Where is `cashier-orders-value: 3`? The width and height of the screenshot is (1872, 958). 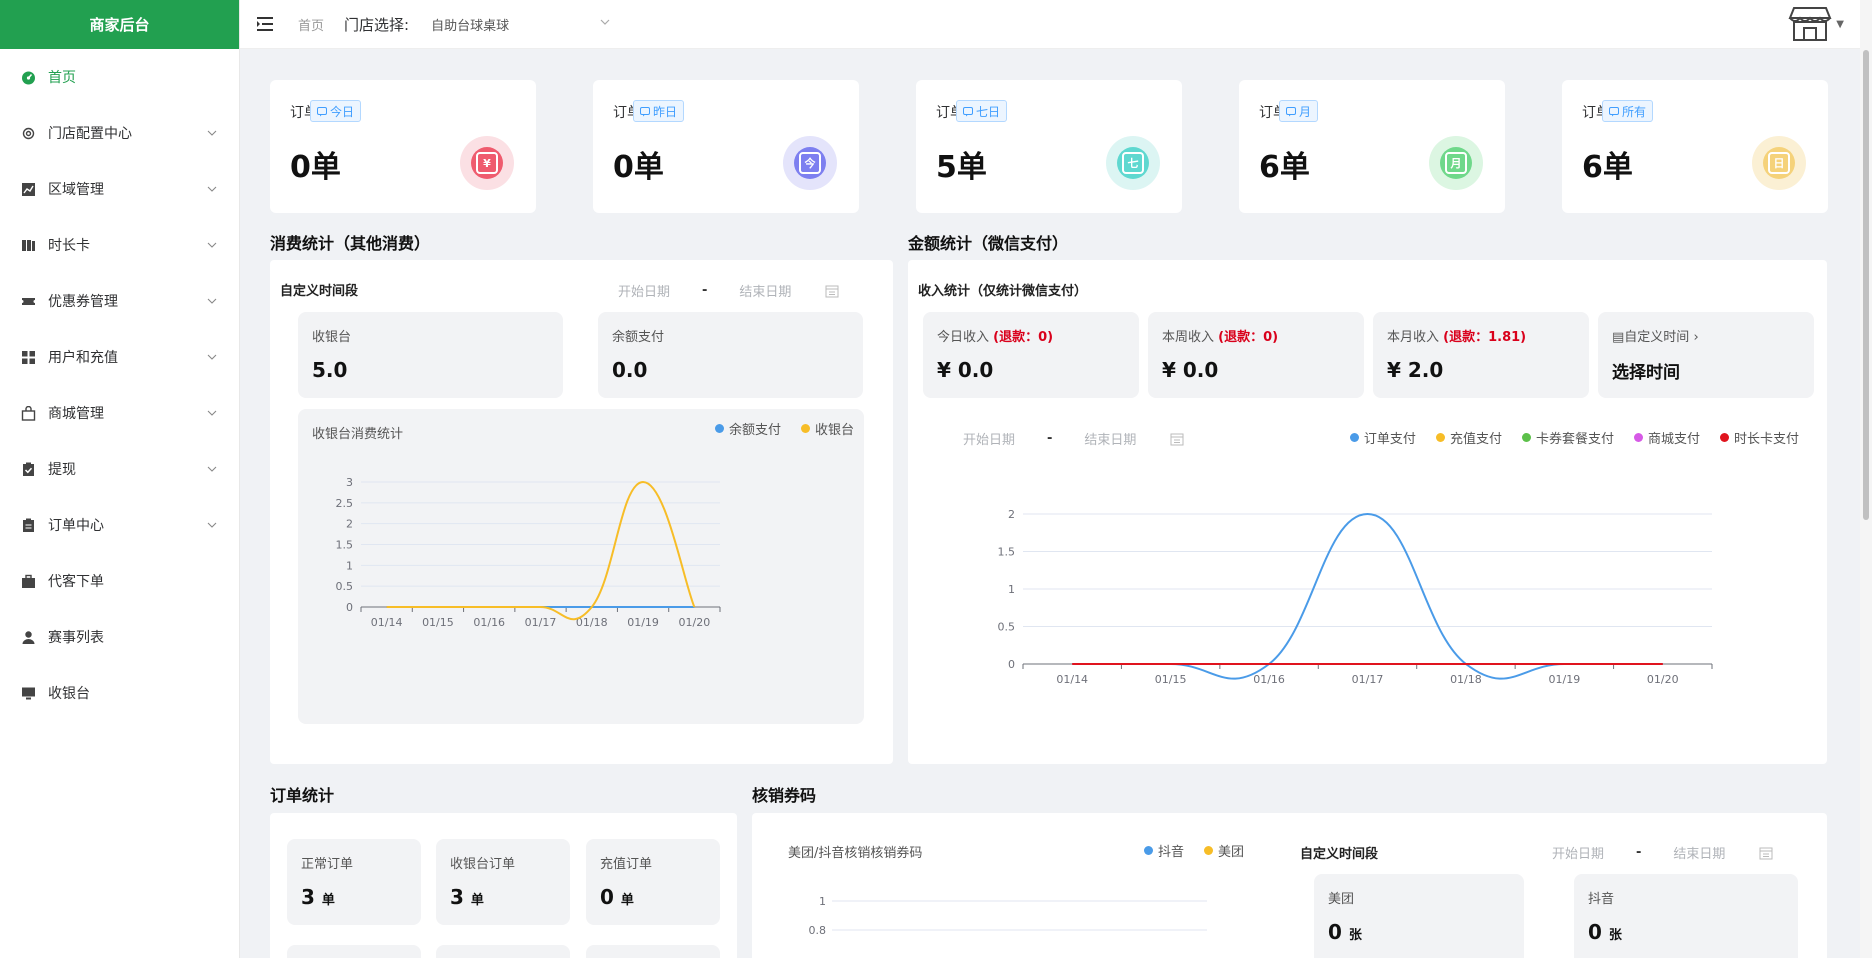 cashier-orders-value: 3 is located at coordinates (457, 897).